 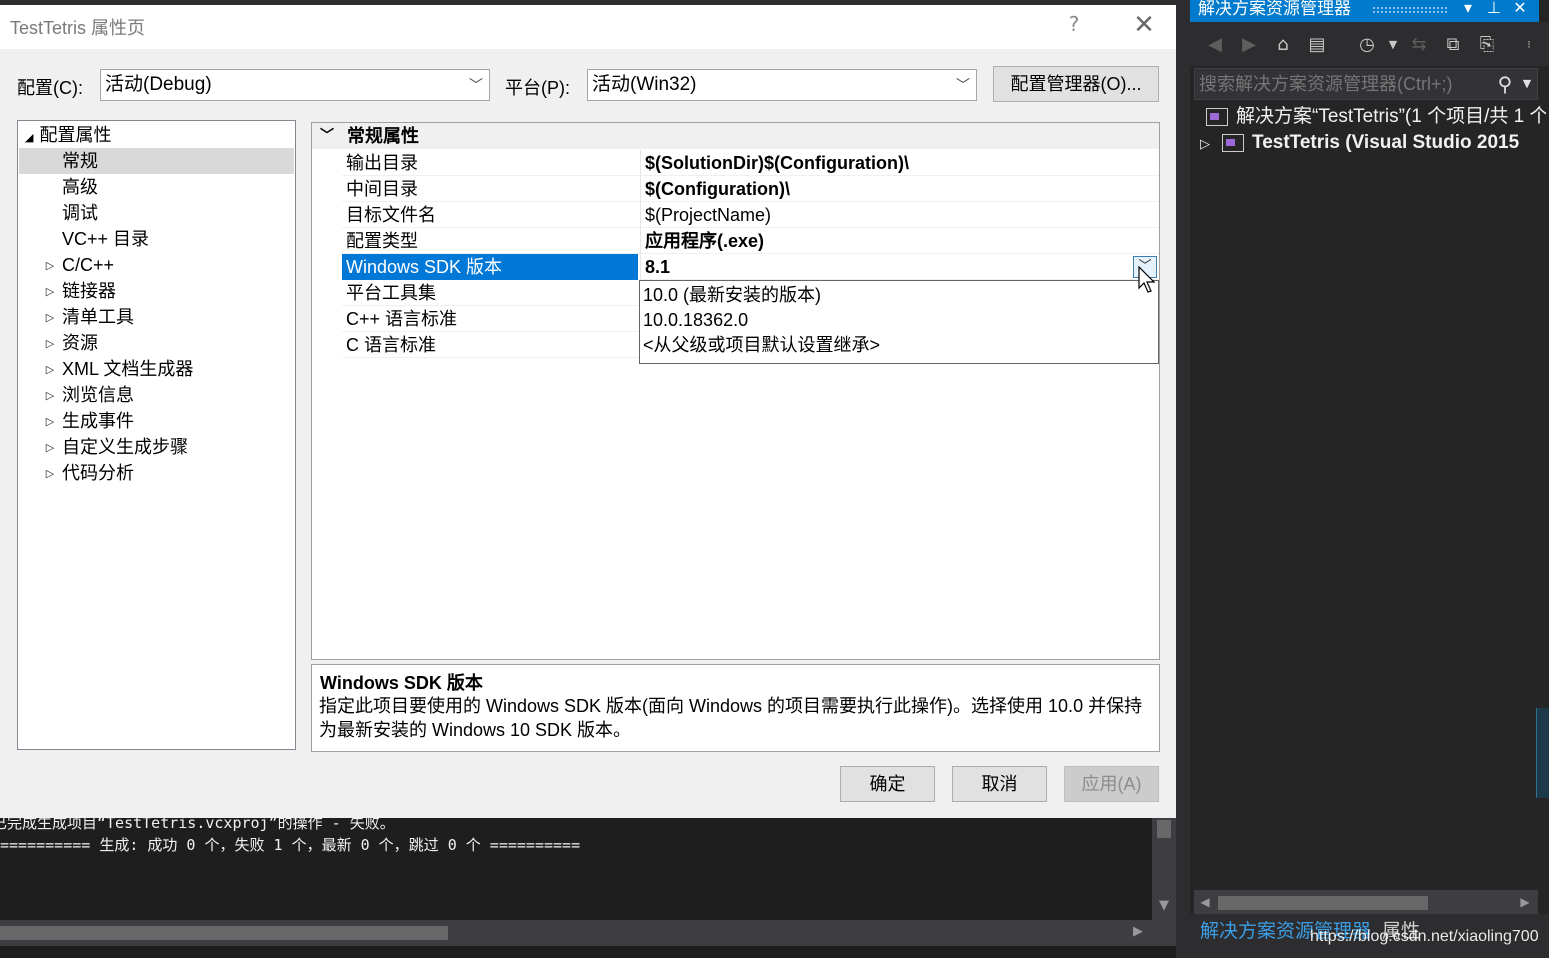 I want to click on expand-arrow-icon: ▷, so click(x=1205, y=143).